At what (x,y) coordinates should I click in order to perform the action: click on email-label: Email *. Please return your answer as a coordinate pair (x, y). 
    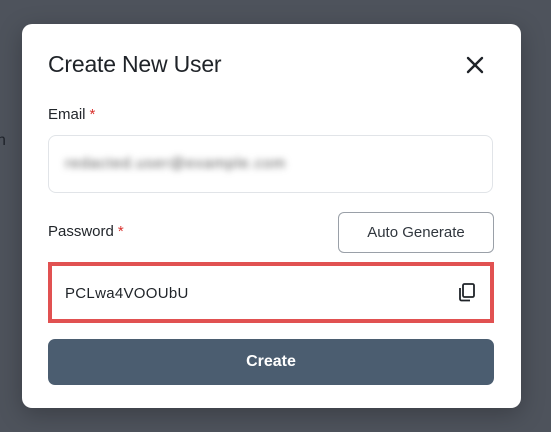
    Looking at the image, I should click on (71, 114).